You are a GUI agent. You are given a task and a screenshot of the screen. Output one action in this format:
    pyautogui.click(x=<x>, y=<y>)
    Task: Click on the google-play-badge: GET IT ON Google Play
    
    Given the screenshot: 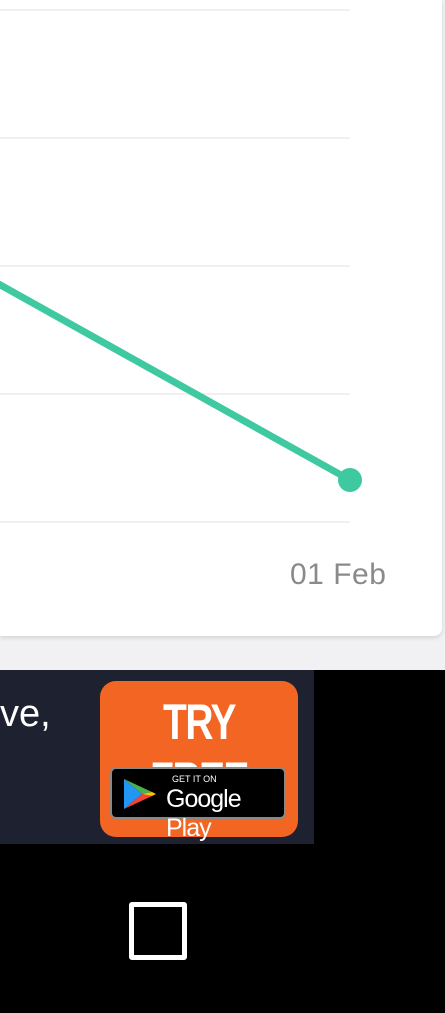 What is the action you would take?
    pyautogui.click(x=198, y=804)
    